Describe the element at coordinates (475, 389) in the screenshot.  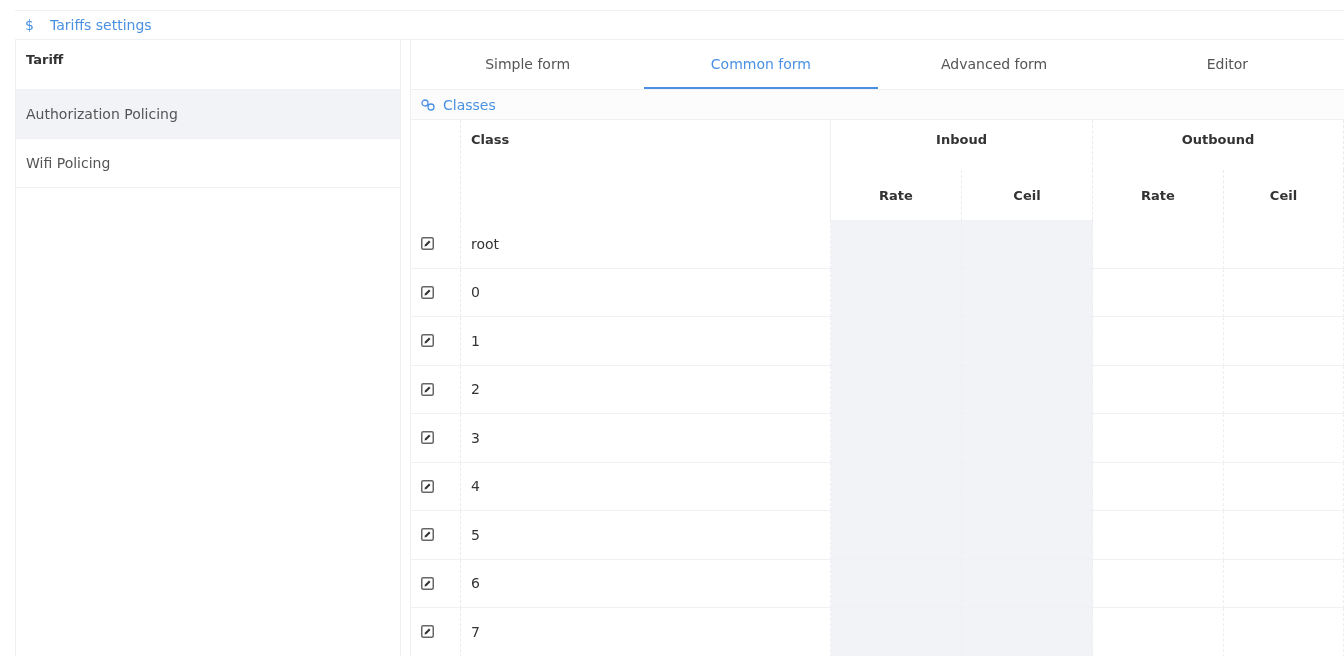
I see `table-cell: 2` at that location.